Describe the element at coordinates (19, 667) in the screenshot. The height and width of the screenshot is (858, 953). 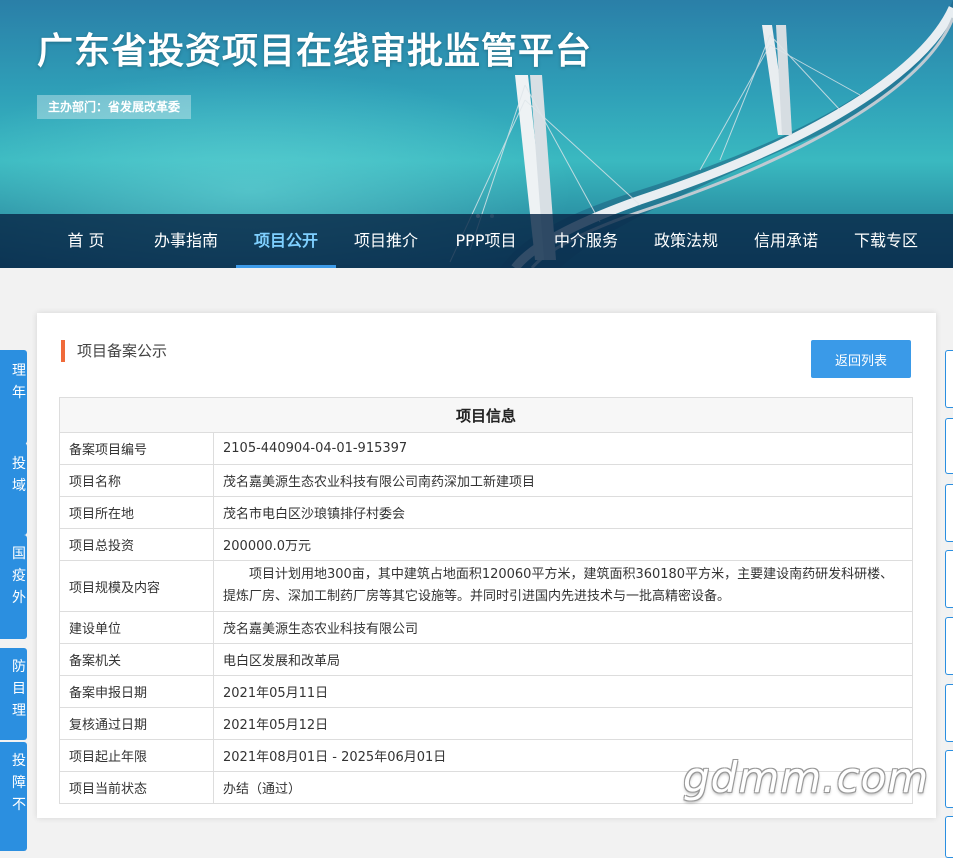
I see `side-tab-text: 防` at that location.